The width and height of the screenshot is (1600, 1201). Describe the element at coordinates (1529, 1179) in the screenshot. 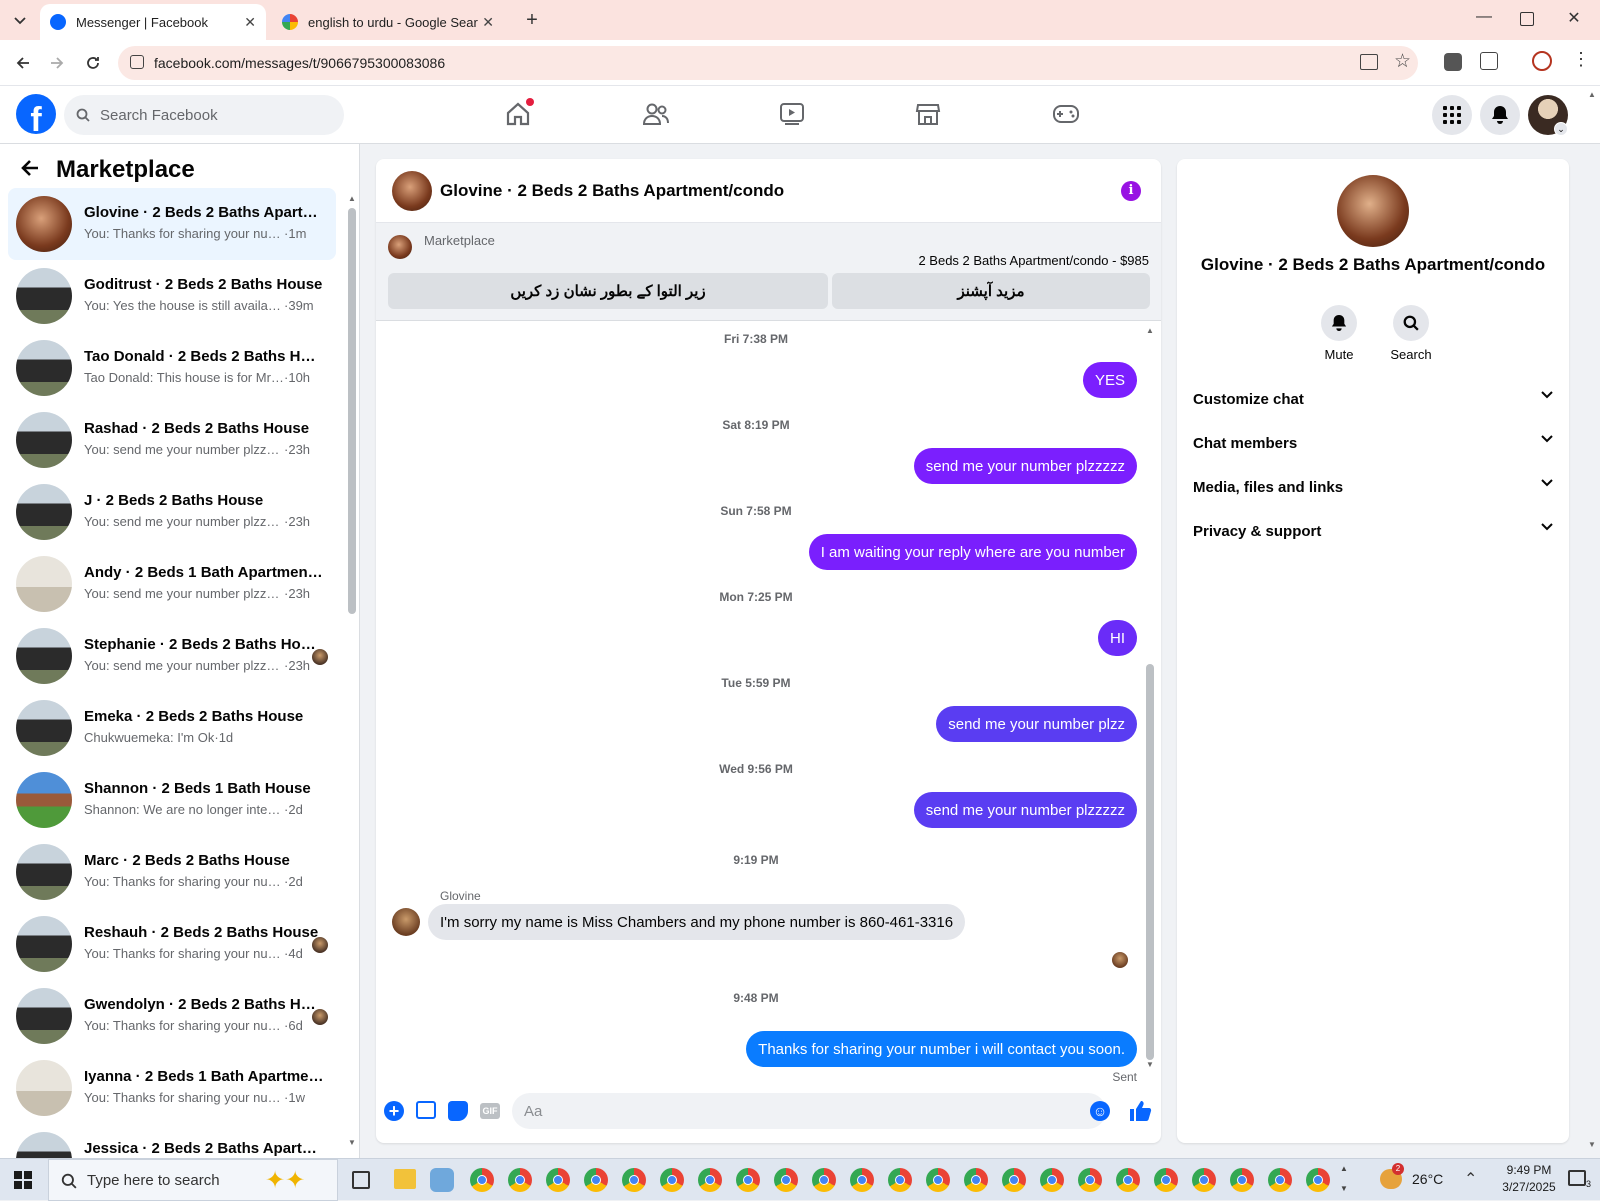

I see `clock: 9:49 PM 3/27/2025` at that location.